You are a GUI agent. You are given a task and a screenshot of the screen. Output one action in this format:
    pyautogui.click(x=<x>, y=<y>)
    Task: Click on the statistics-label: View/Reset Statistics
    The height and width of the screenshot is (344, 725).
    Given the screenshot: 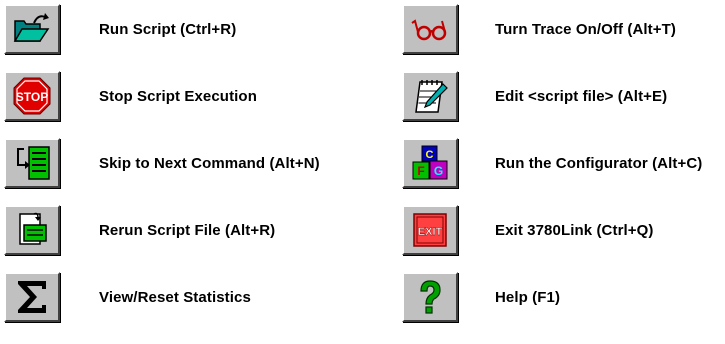 What is the action you would take?
    pyautogui.click(x=175, y=297)
    